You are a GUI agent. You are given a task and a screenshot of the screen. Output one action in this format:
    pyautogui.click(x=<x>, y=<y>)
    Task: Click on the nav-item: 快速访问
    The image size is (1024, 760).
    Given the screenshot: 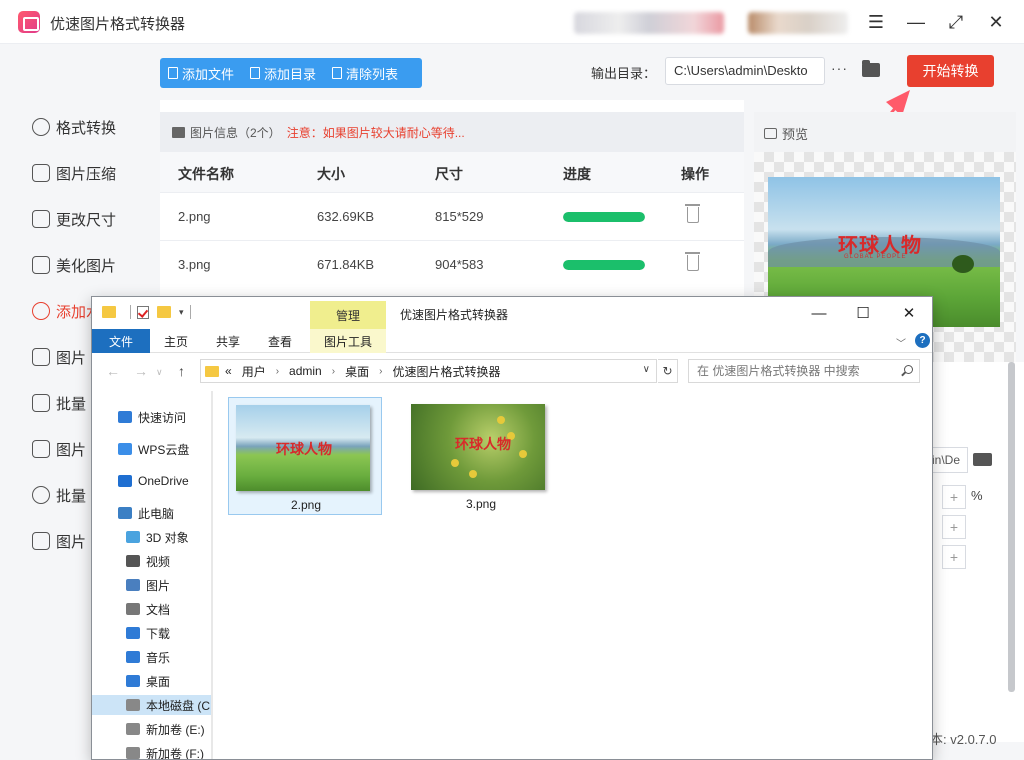 What is the action you would take?
    pyautogui.click(x=152, y=417)
    